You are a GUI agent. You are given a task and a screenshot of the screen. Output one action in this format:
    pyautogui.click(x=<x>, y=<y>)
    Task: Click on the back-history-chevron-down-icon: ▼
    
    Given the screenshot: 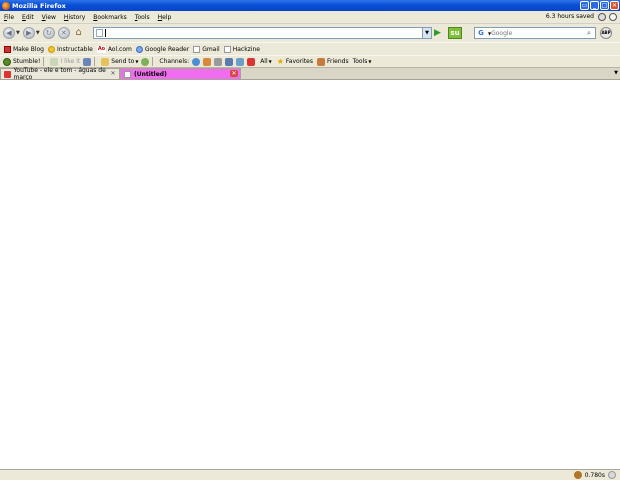 What is the action you would take?
    pyautogui.click(x=18, y=33)
    